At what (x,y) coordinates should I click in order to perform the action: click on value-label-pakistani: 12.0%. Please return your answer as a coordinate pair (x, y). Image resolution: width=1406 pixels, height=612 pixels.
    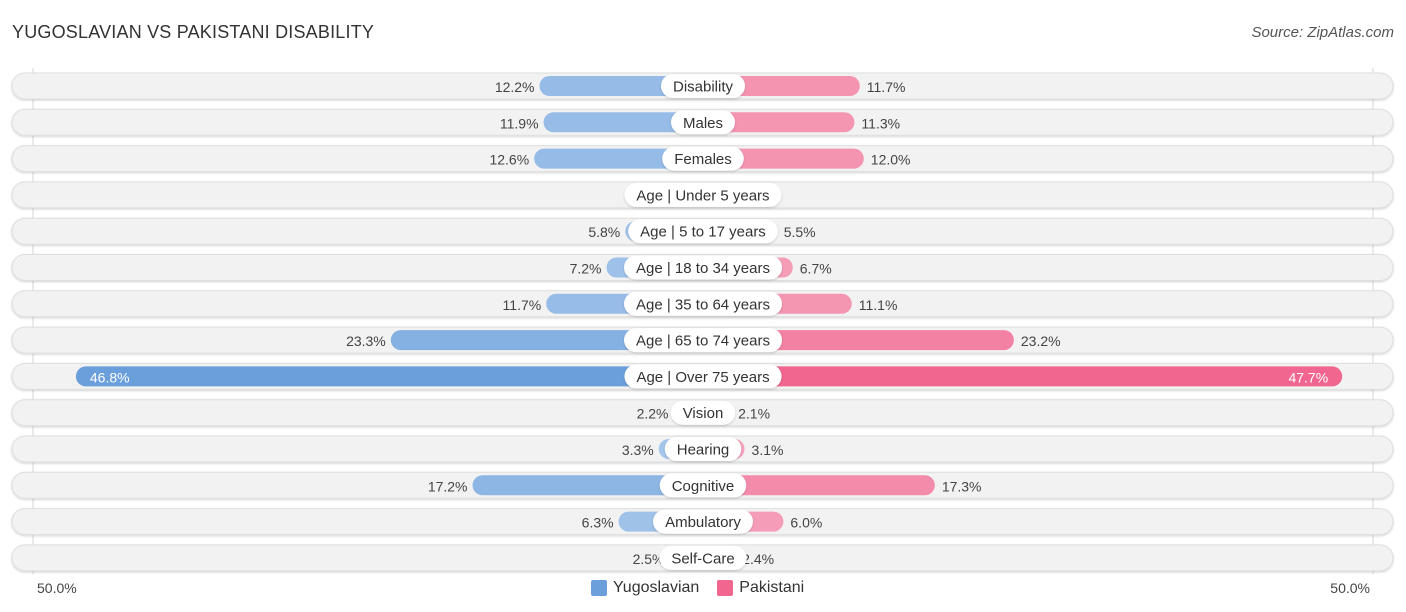
    Looking at the image, I should click on (891, 160).